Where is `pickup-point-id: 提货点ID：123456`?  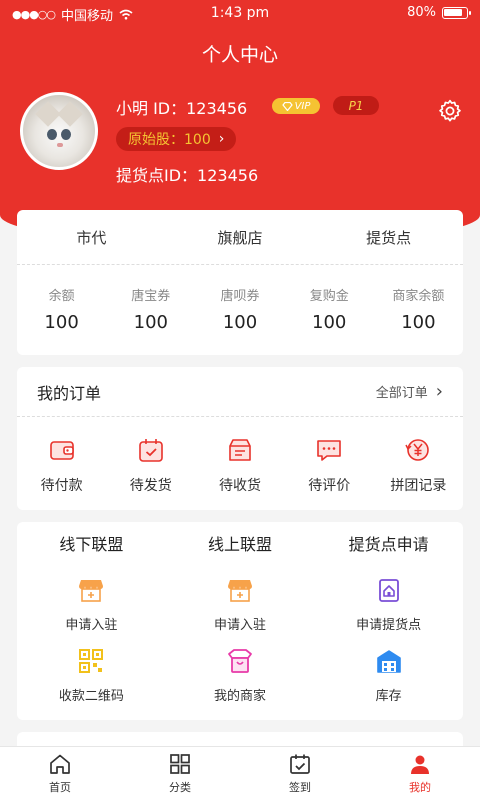 pickup-point-id: 提货点ID：123456 is located at coordinates (187, 175).